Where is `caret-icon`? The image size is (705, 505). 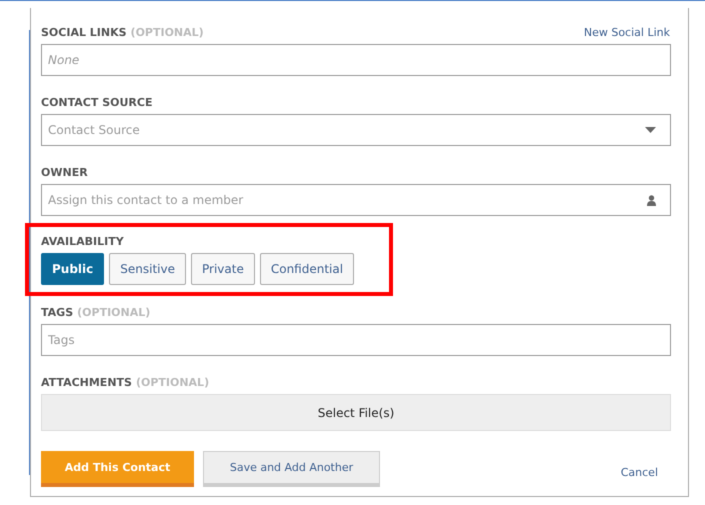 caret-icon is located at coordinates (650, 130).